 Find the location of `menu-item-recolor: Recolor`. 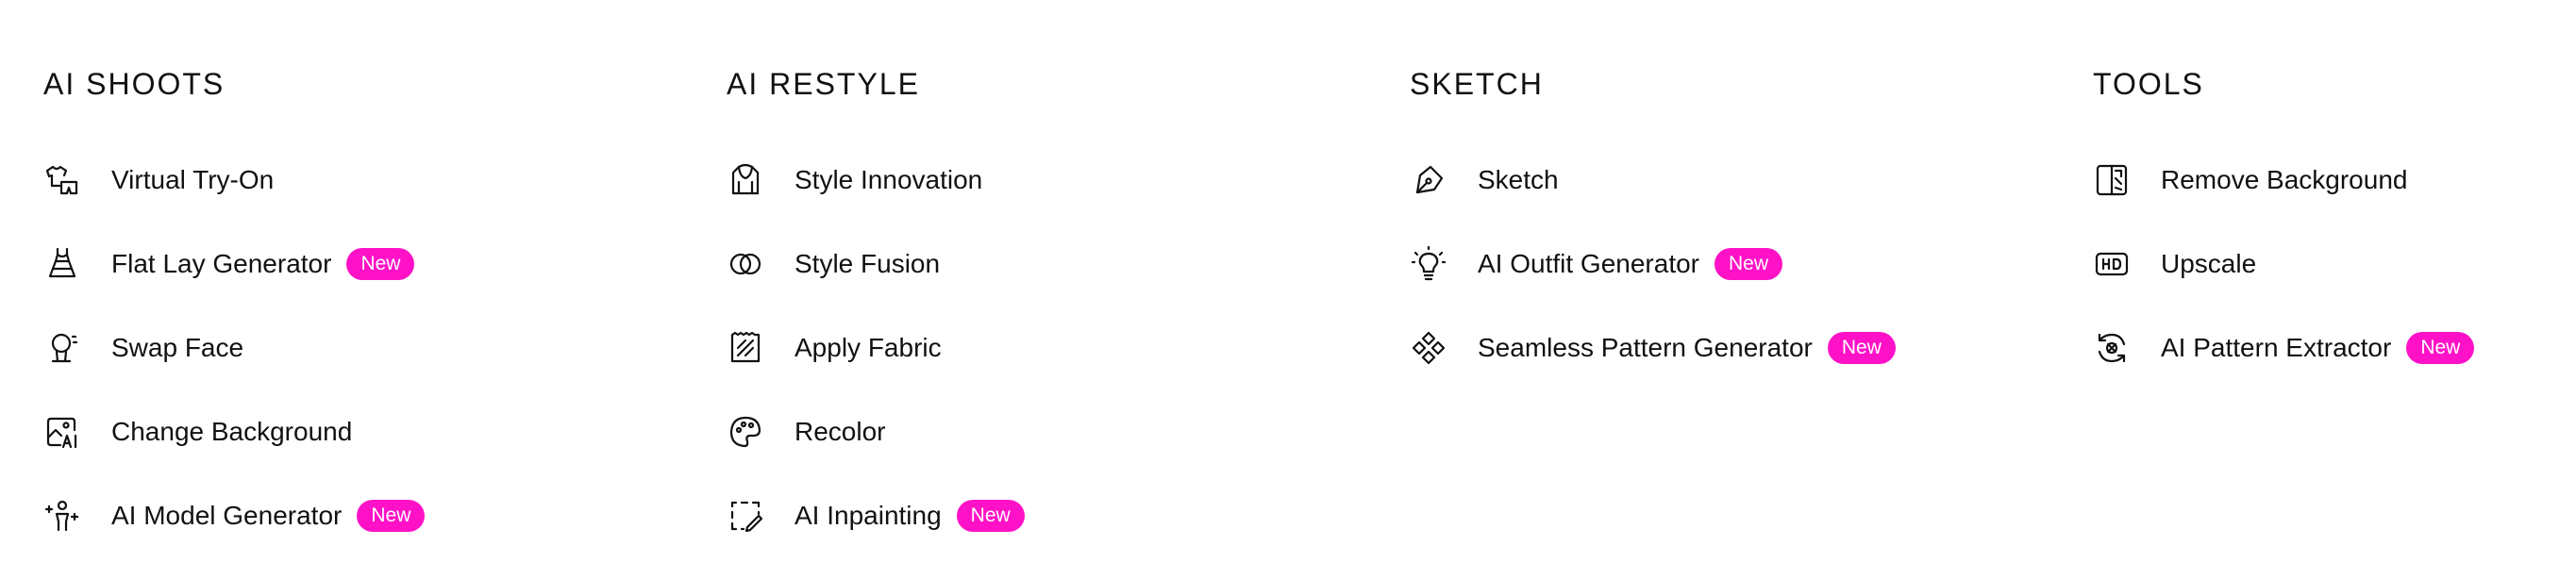

menu-item-recolor: Recolor is located at coordinates (1057, 431).